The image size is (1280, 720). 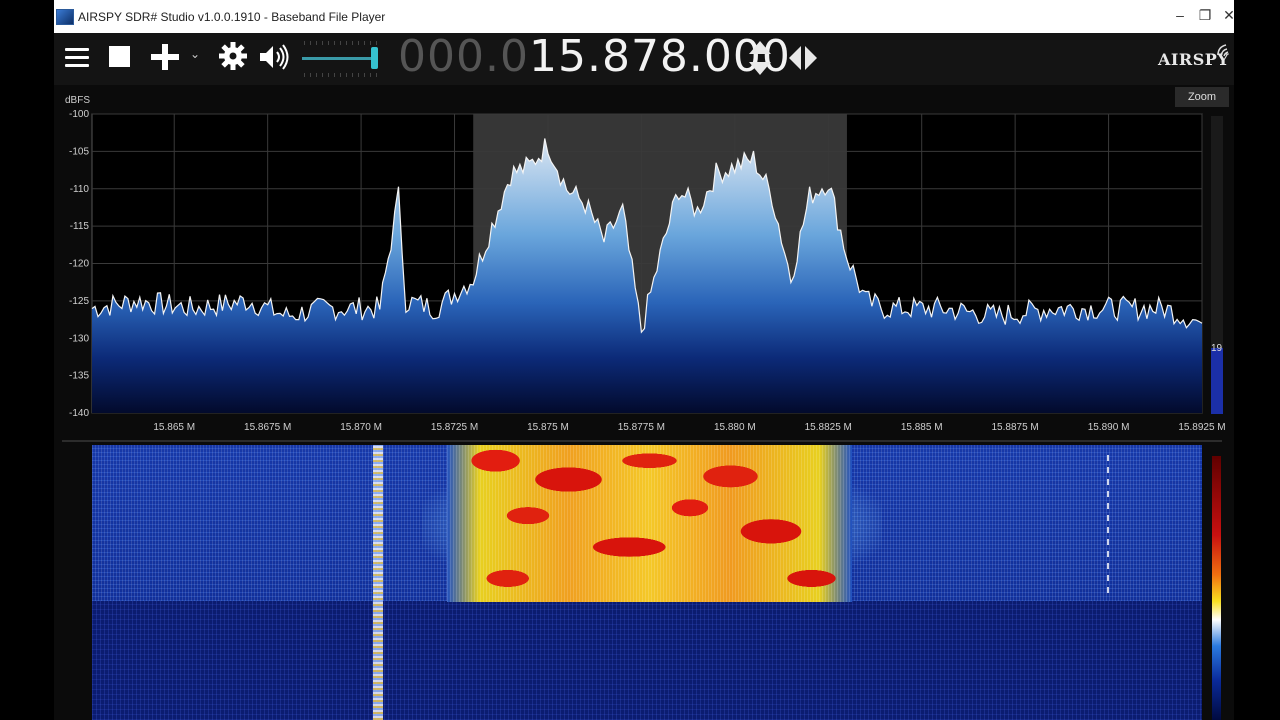 I want to click on plus-icon, so click(x=165, y=58).